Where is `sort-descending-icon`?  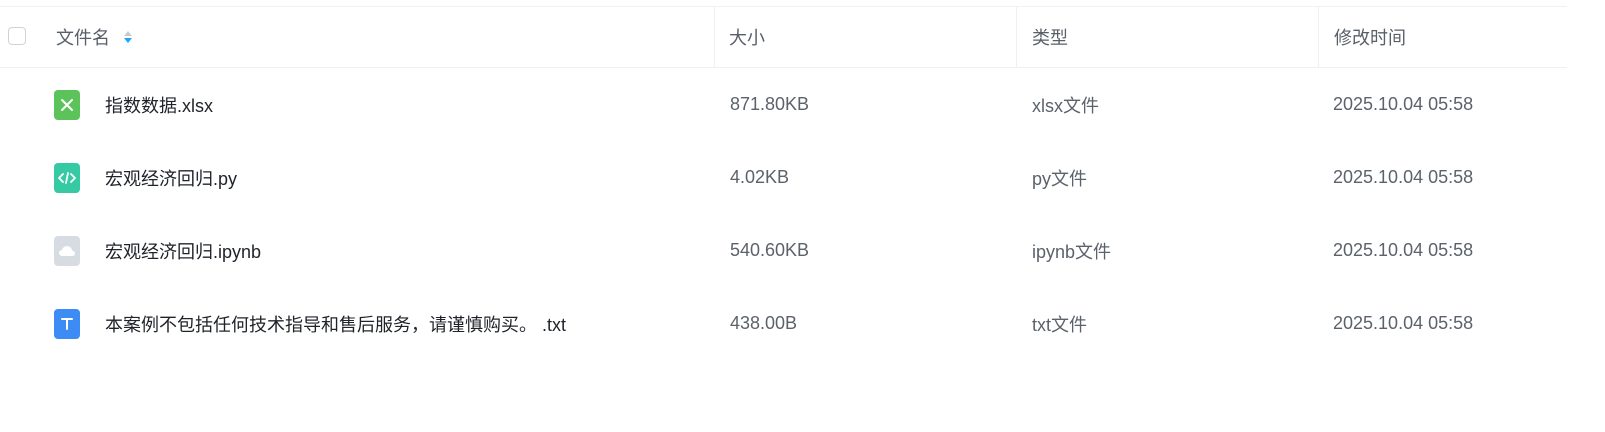 sort-descending-icon is located at coordinates (128, 40).